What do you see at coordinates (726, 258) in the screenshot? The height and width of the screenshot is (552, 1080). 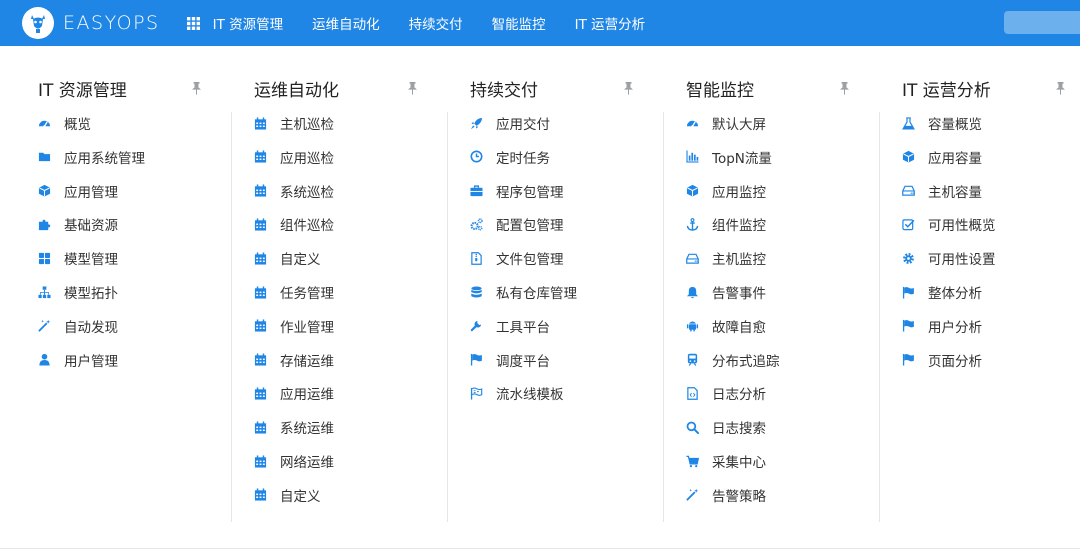 I see `menu-item: 主机监控` at bounding box center [726, 258].